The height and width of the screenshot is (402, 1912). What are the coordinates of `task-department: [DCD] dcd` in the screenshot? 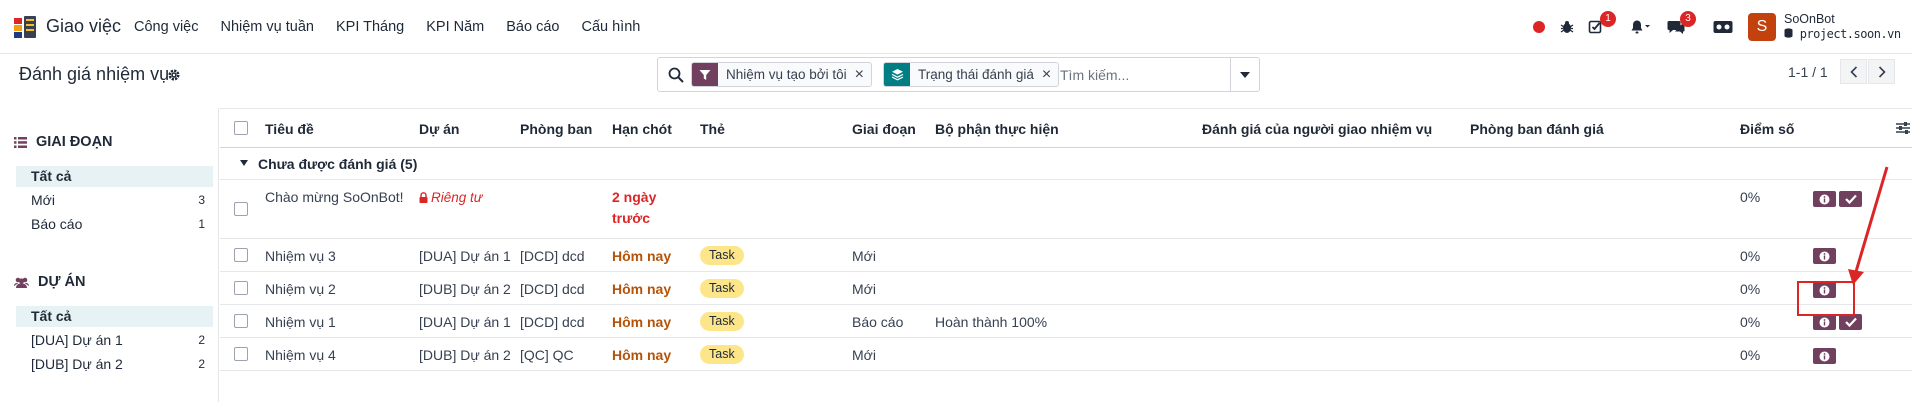 It's located at (552, 289).